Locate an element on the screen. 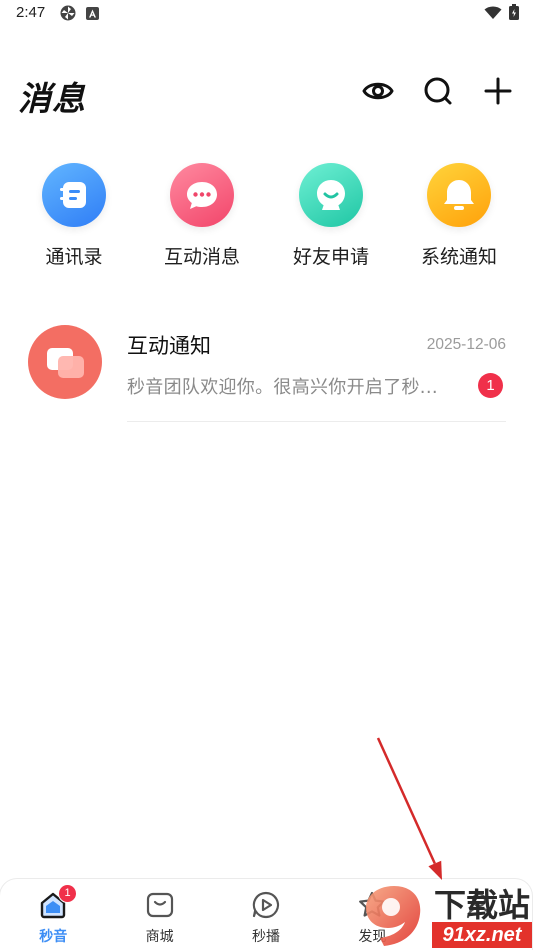 The height and width of the screenshot is (950, 534). quick-action-friend-requests: 好友申请 is located at coordinates (331, 216).